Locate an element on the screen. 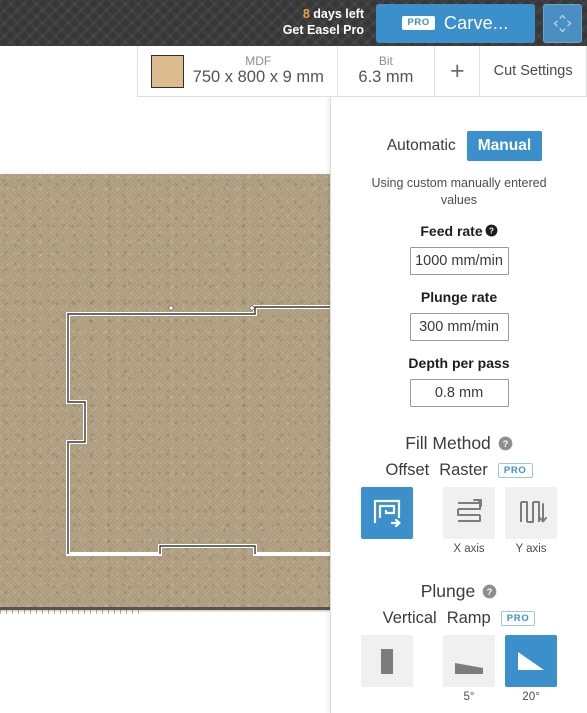 This screenshot has width=587, height=713. ramp-pro-badge-icon: PRO is located at coordinates (518, 618).